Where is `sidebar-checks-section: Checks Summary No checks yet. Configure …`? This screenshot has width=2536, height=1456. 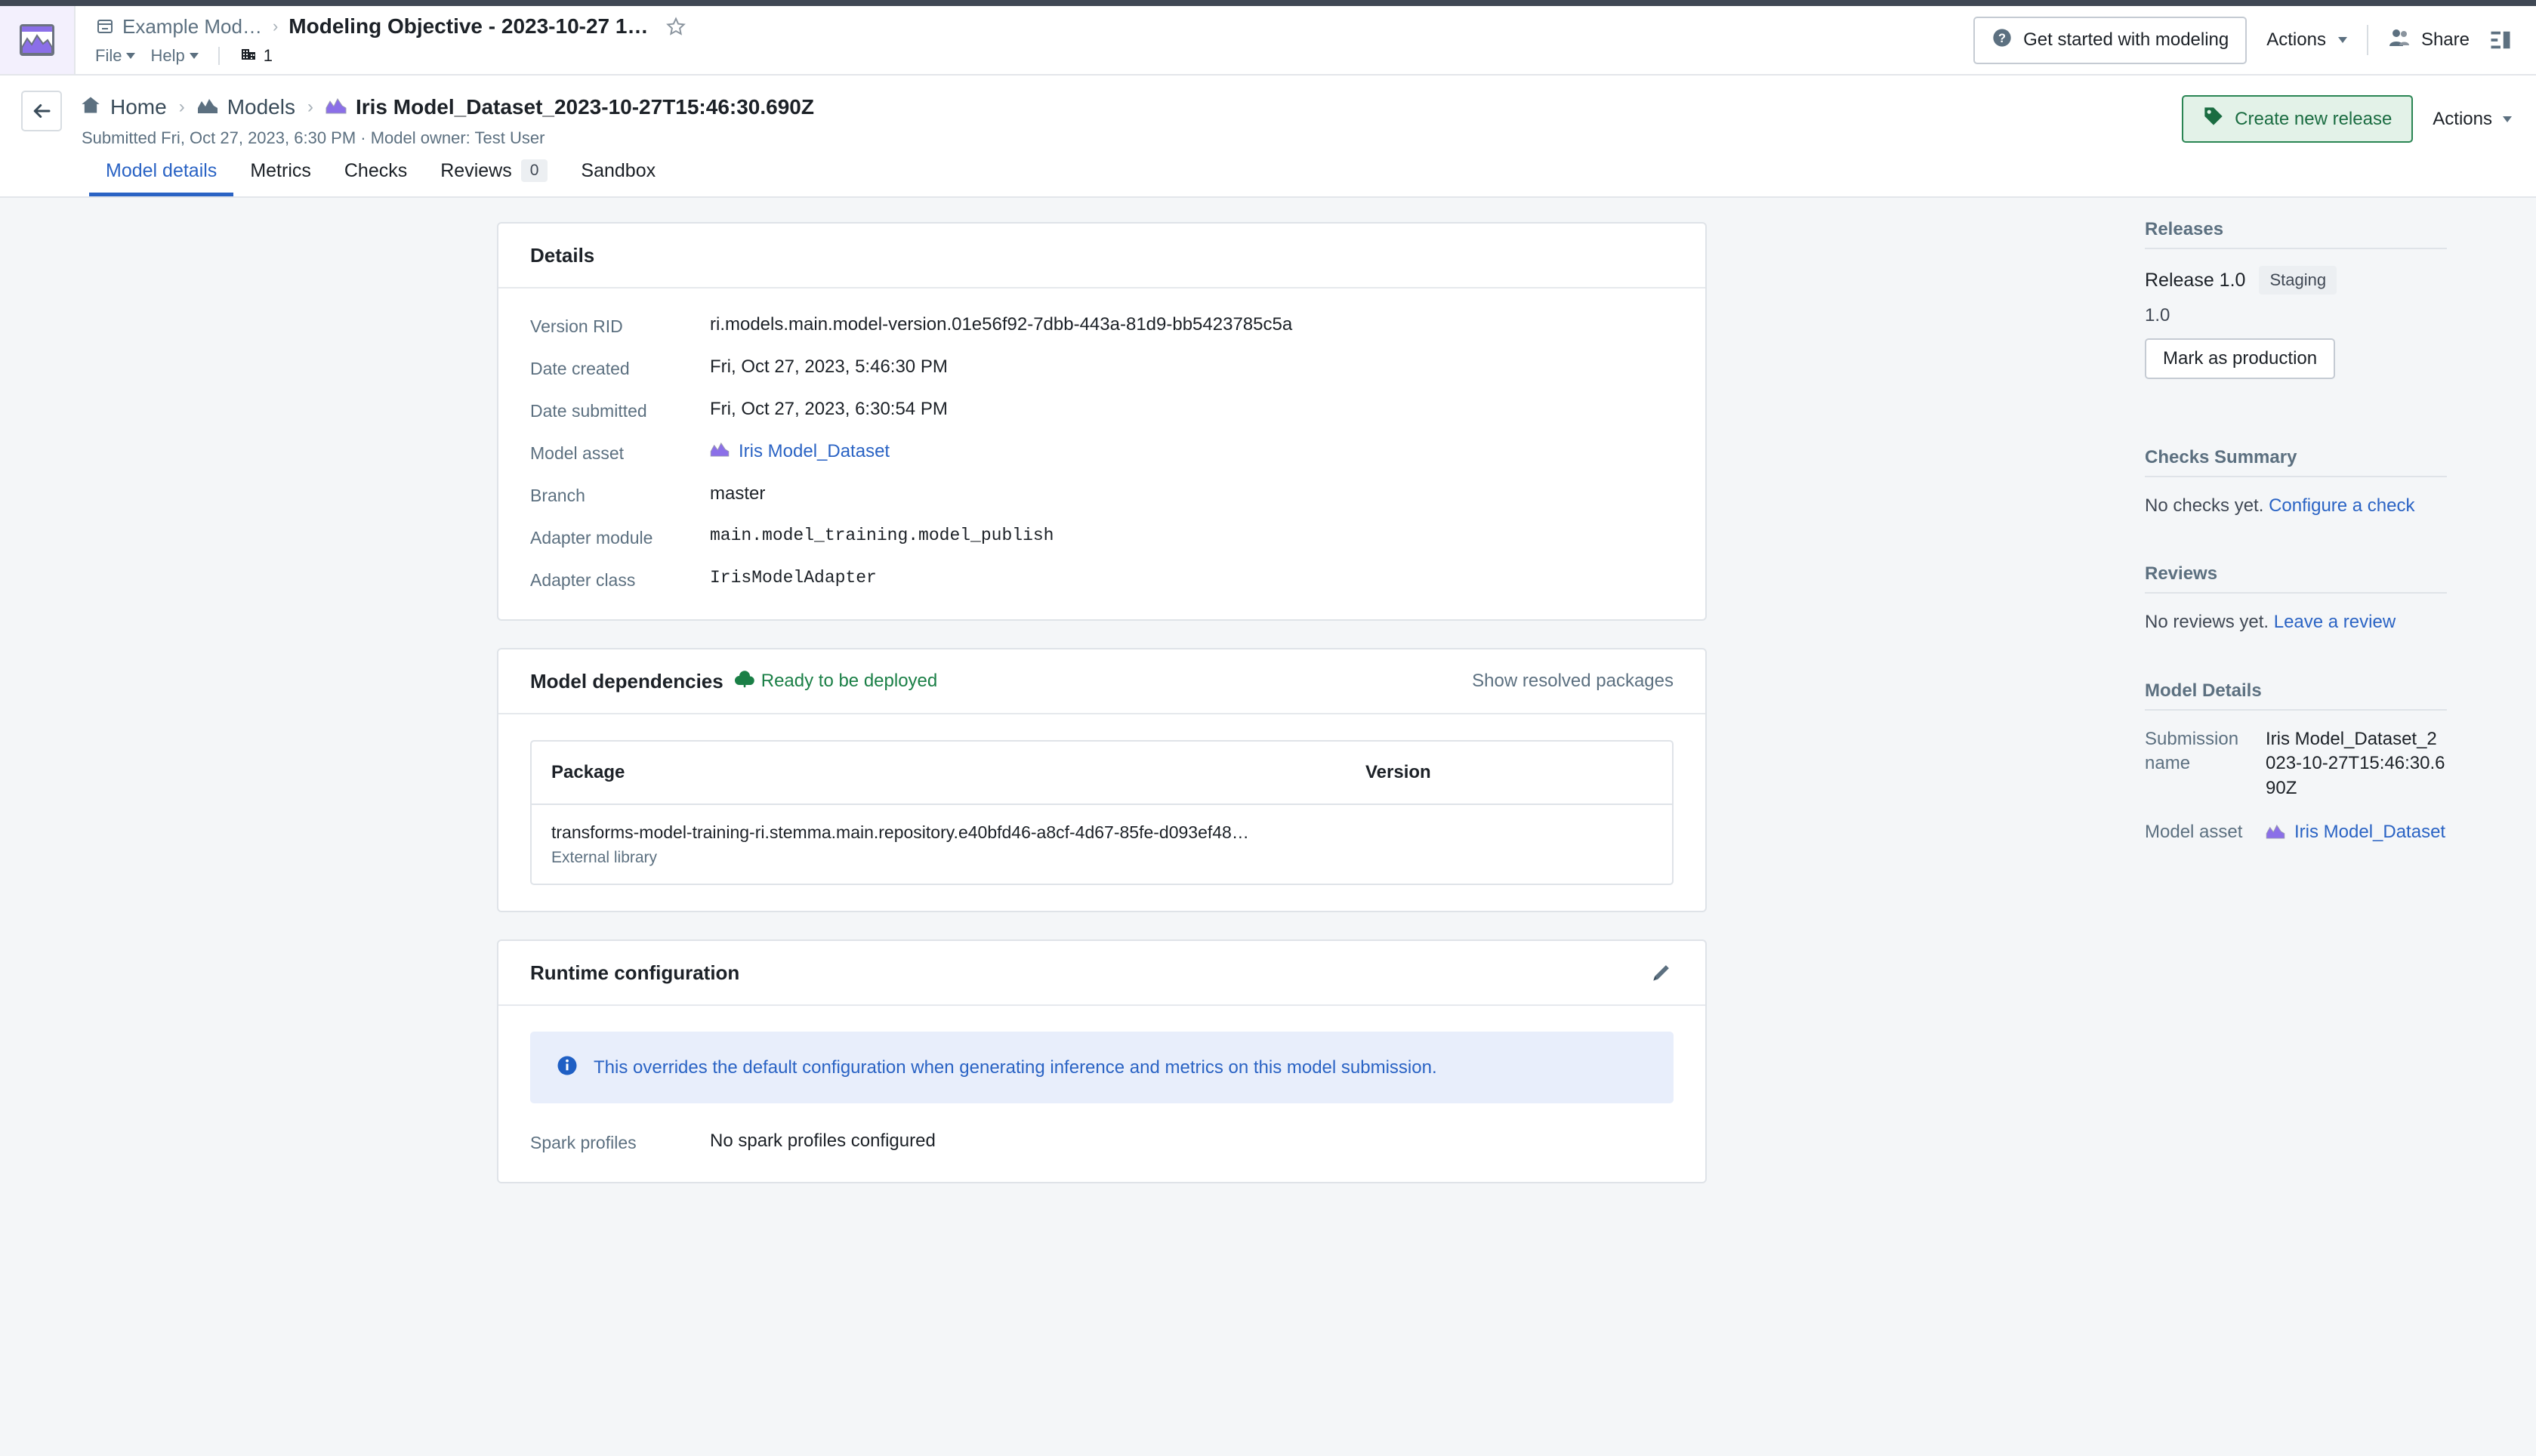
sidebar-checks-section: Checks Summary No checks yet. Configure … is located at coordinates (2296, 482).